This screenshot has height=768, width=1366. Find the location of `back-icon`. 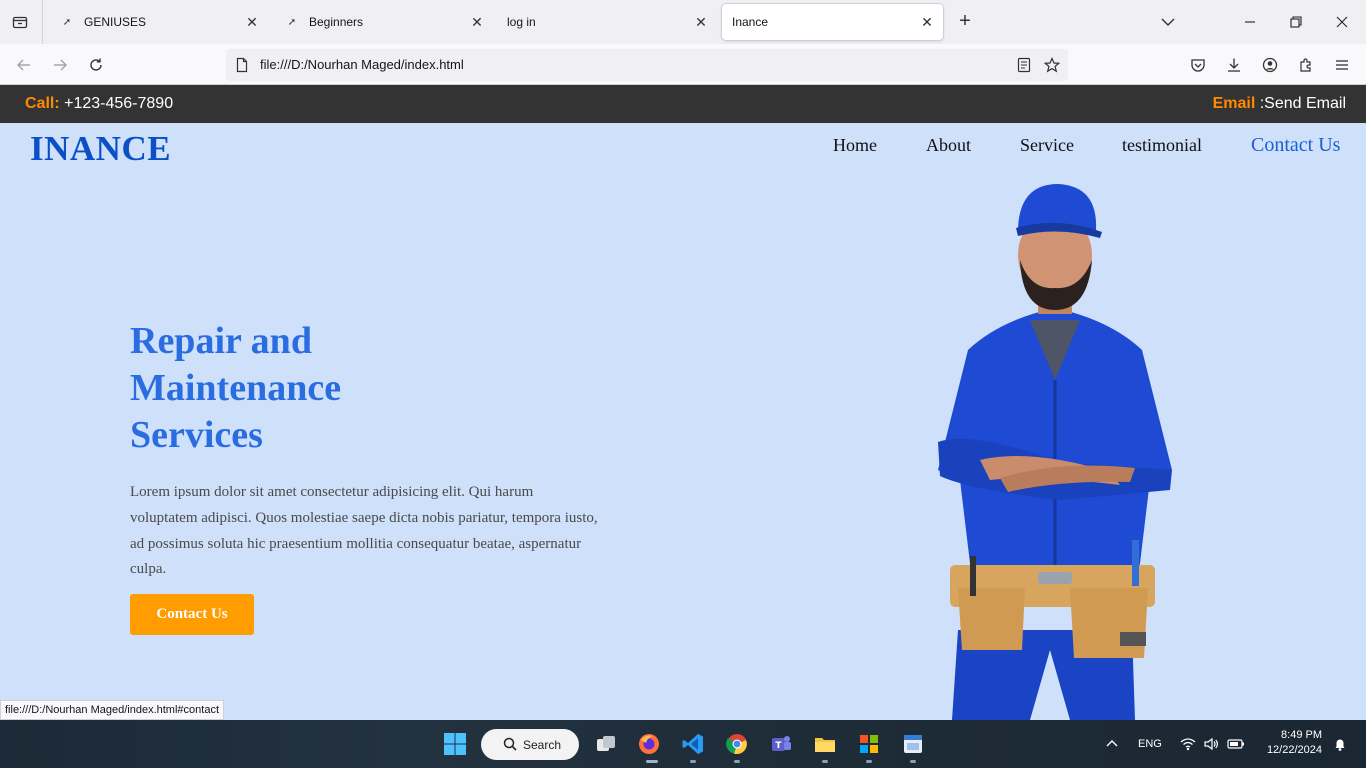

back-icon is located at coordinates (24, 65).